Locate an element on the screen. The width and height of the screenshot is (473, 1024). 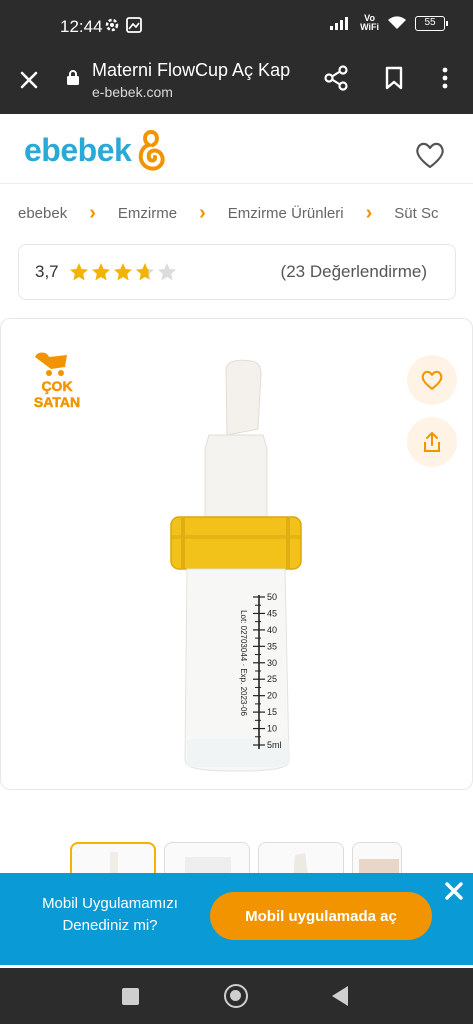
settings-gear-icon is located at coordinates (112, 25).